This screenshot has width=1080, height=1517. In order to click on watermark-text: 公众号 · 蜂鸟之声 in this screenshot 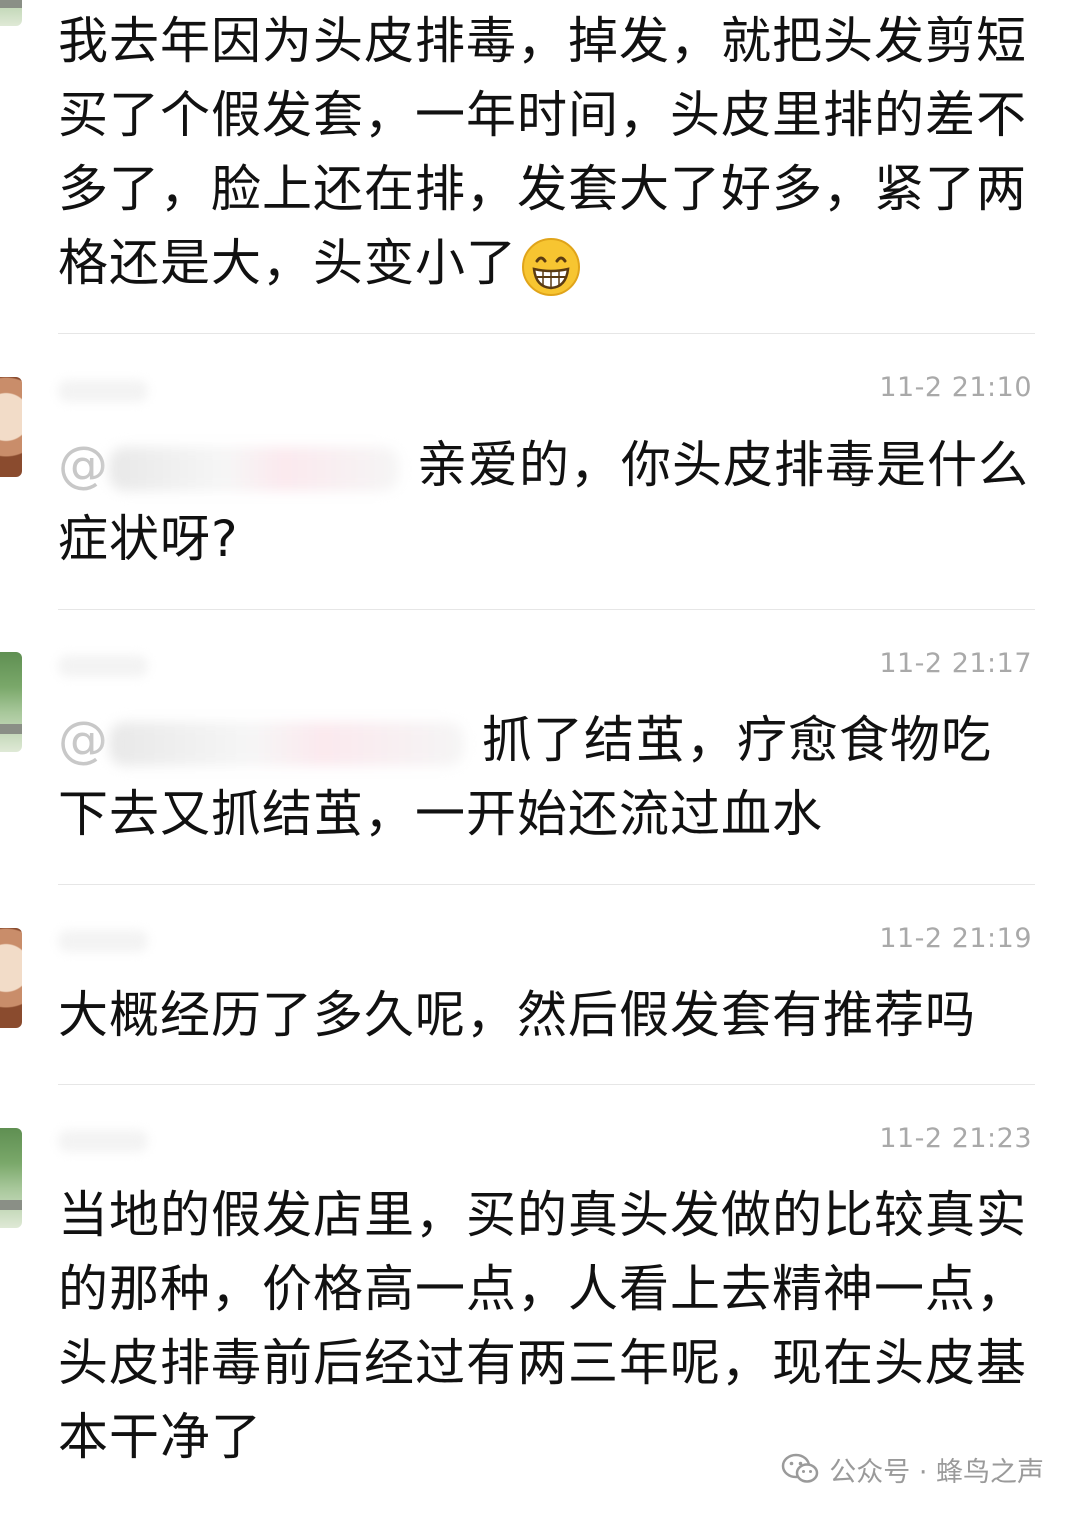, I will do `click(936, 1472)`.